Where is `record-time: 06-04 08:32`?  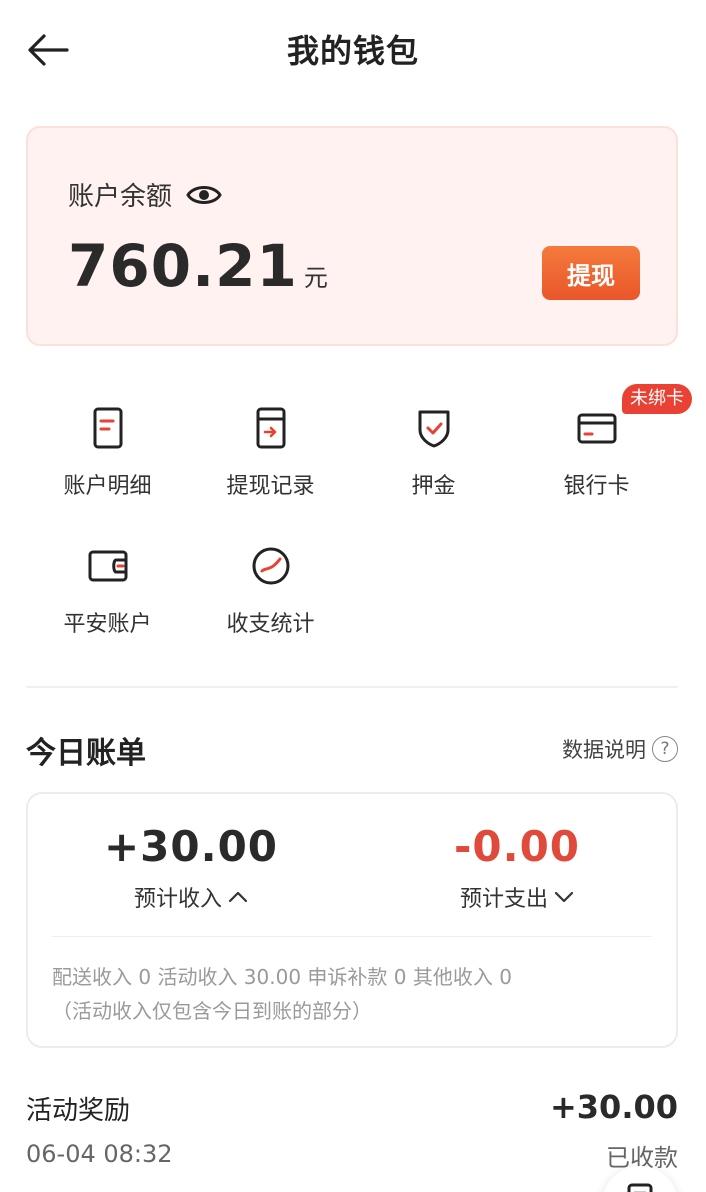 record-time: 06-04 08:32 is located at coordinates (99, 1154).